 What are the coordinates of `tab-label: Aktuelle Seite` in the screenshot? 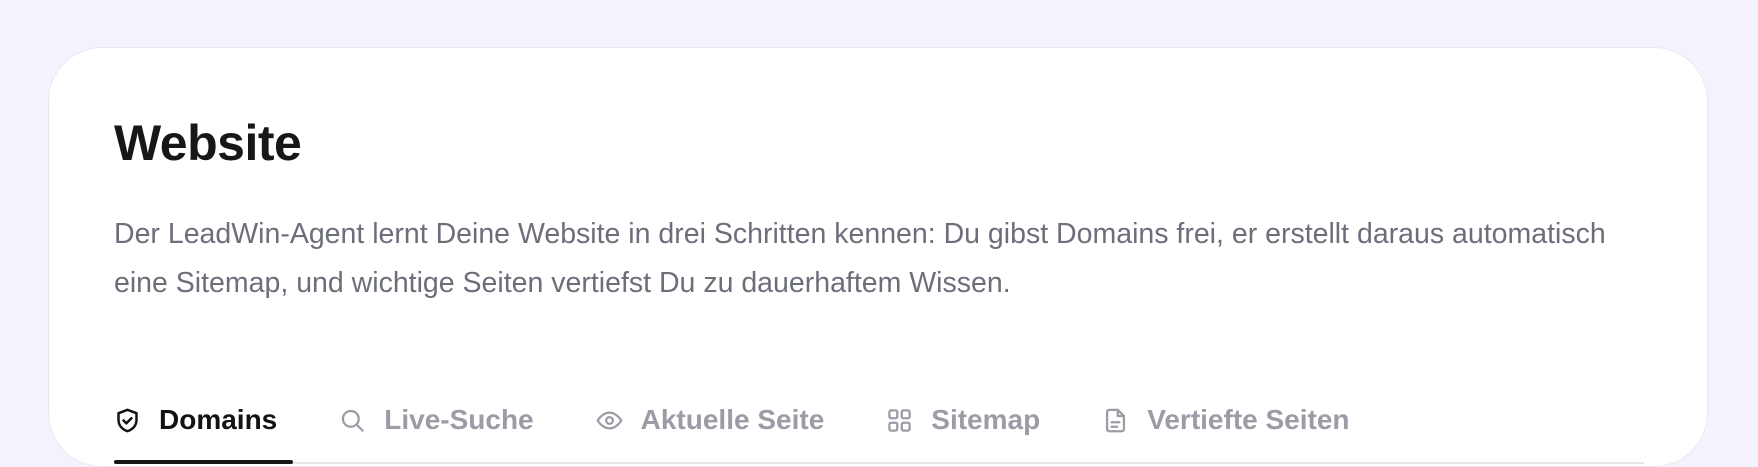 It's located at (732, 419).